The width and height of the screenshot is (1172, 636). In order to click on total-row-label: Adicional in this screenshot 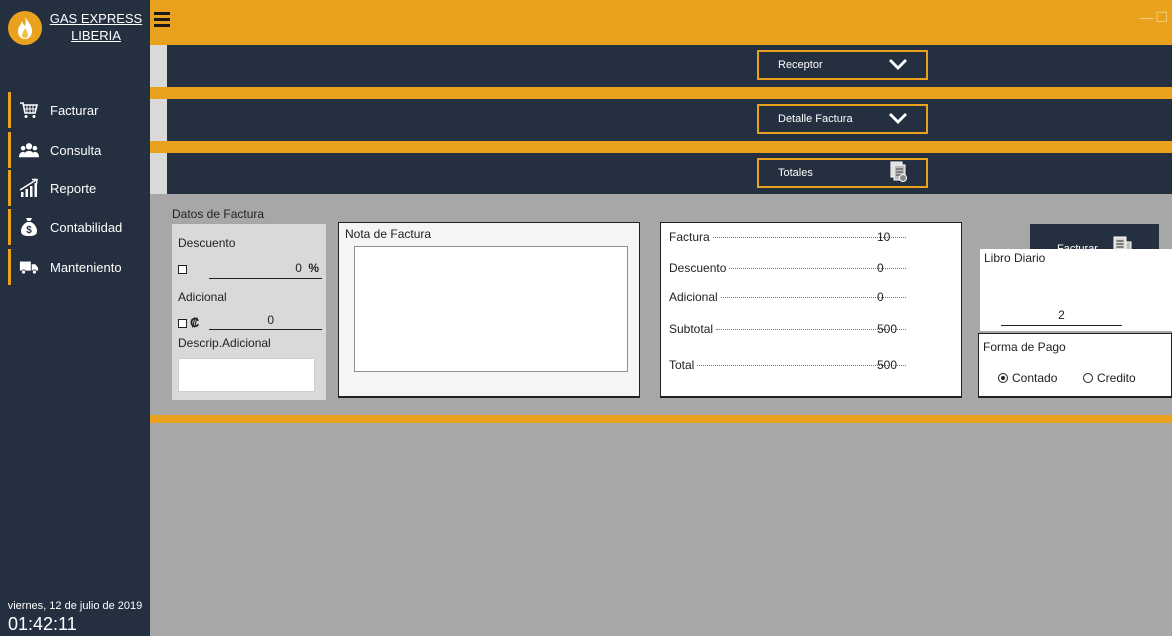, I will do `click(693, 297)`.